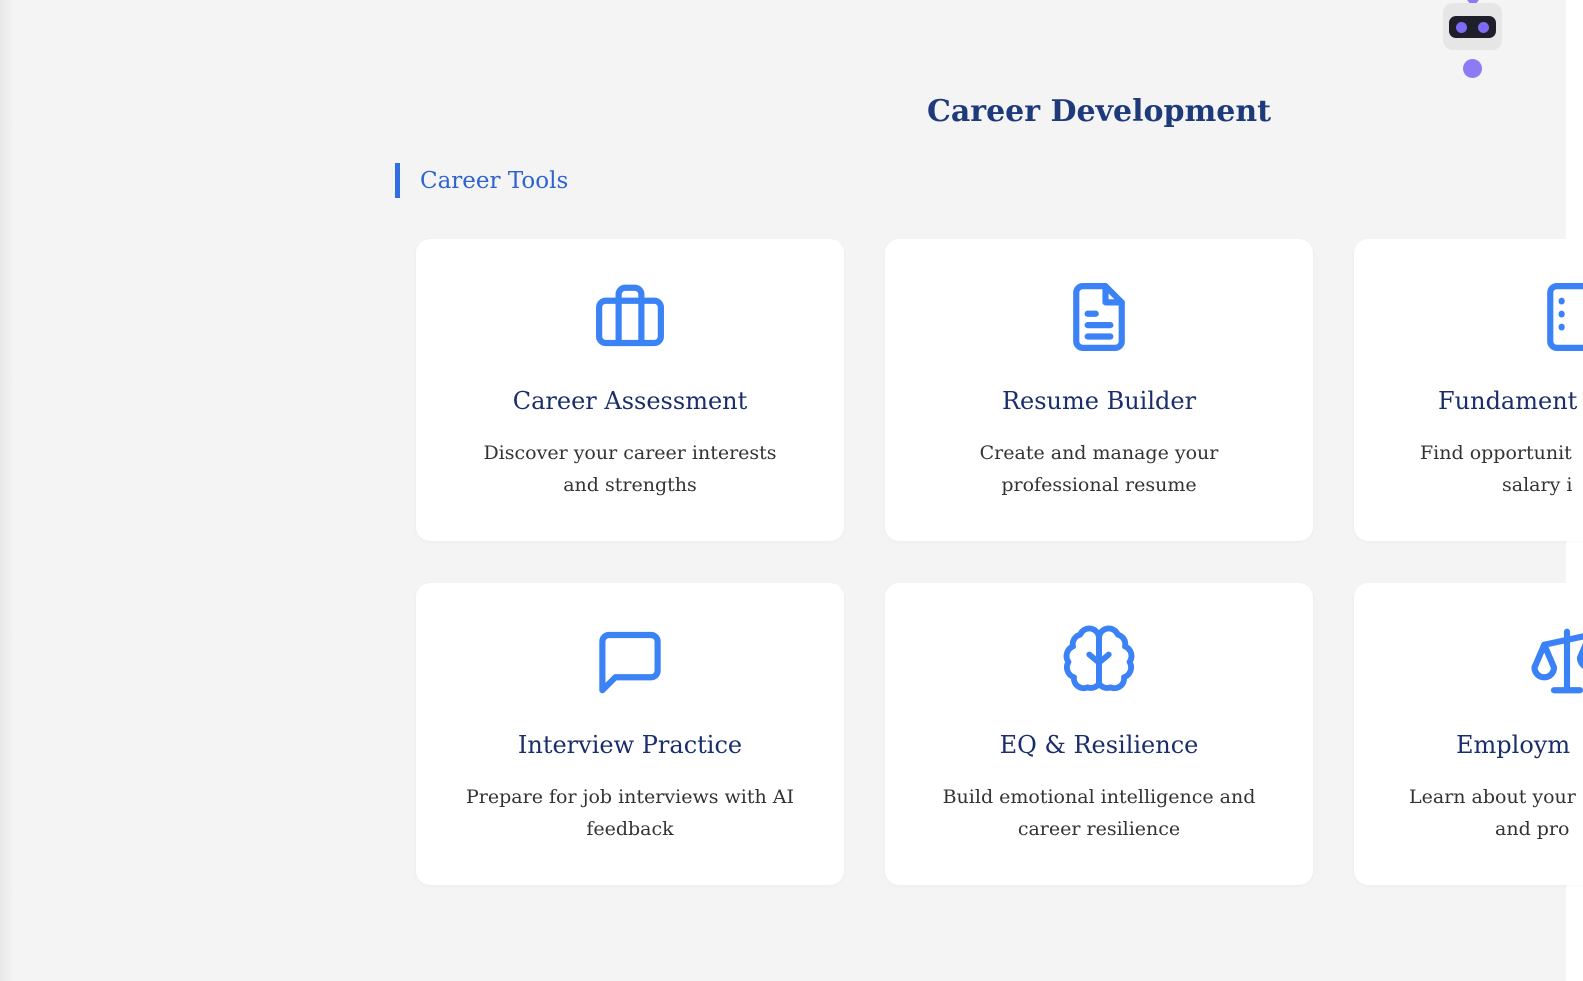 This screenshot has width=1583, height=981. I want to click on card-title: Fundament, so click(1508, 401).